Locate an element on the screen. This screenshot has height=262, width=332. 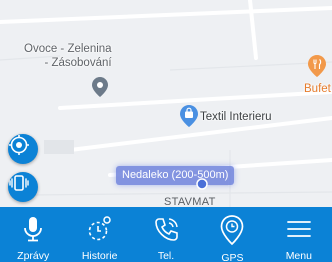
nav-item-menu: Menu is located at coordinates (299, 234).